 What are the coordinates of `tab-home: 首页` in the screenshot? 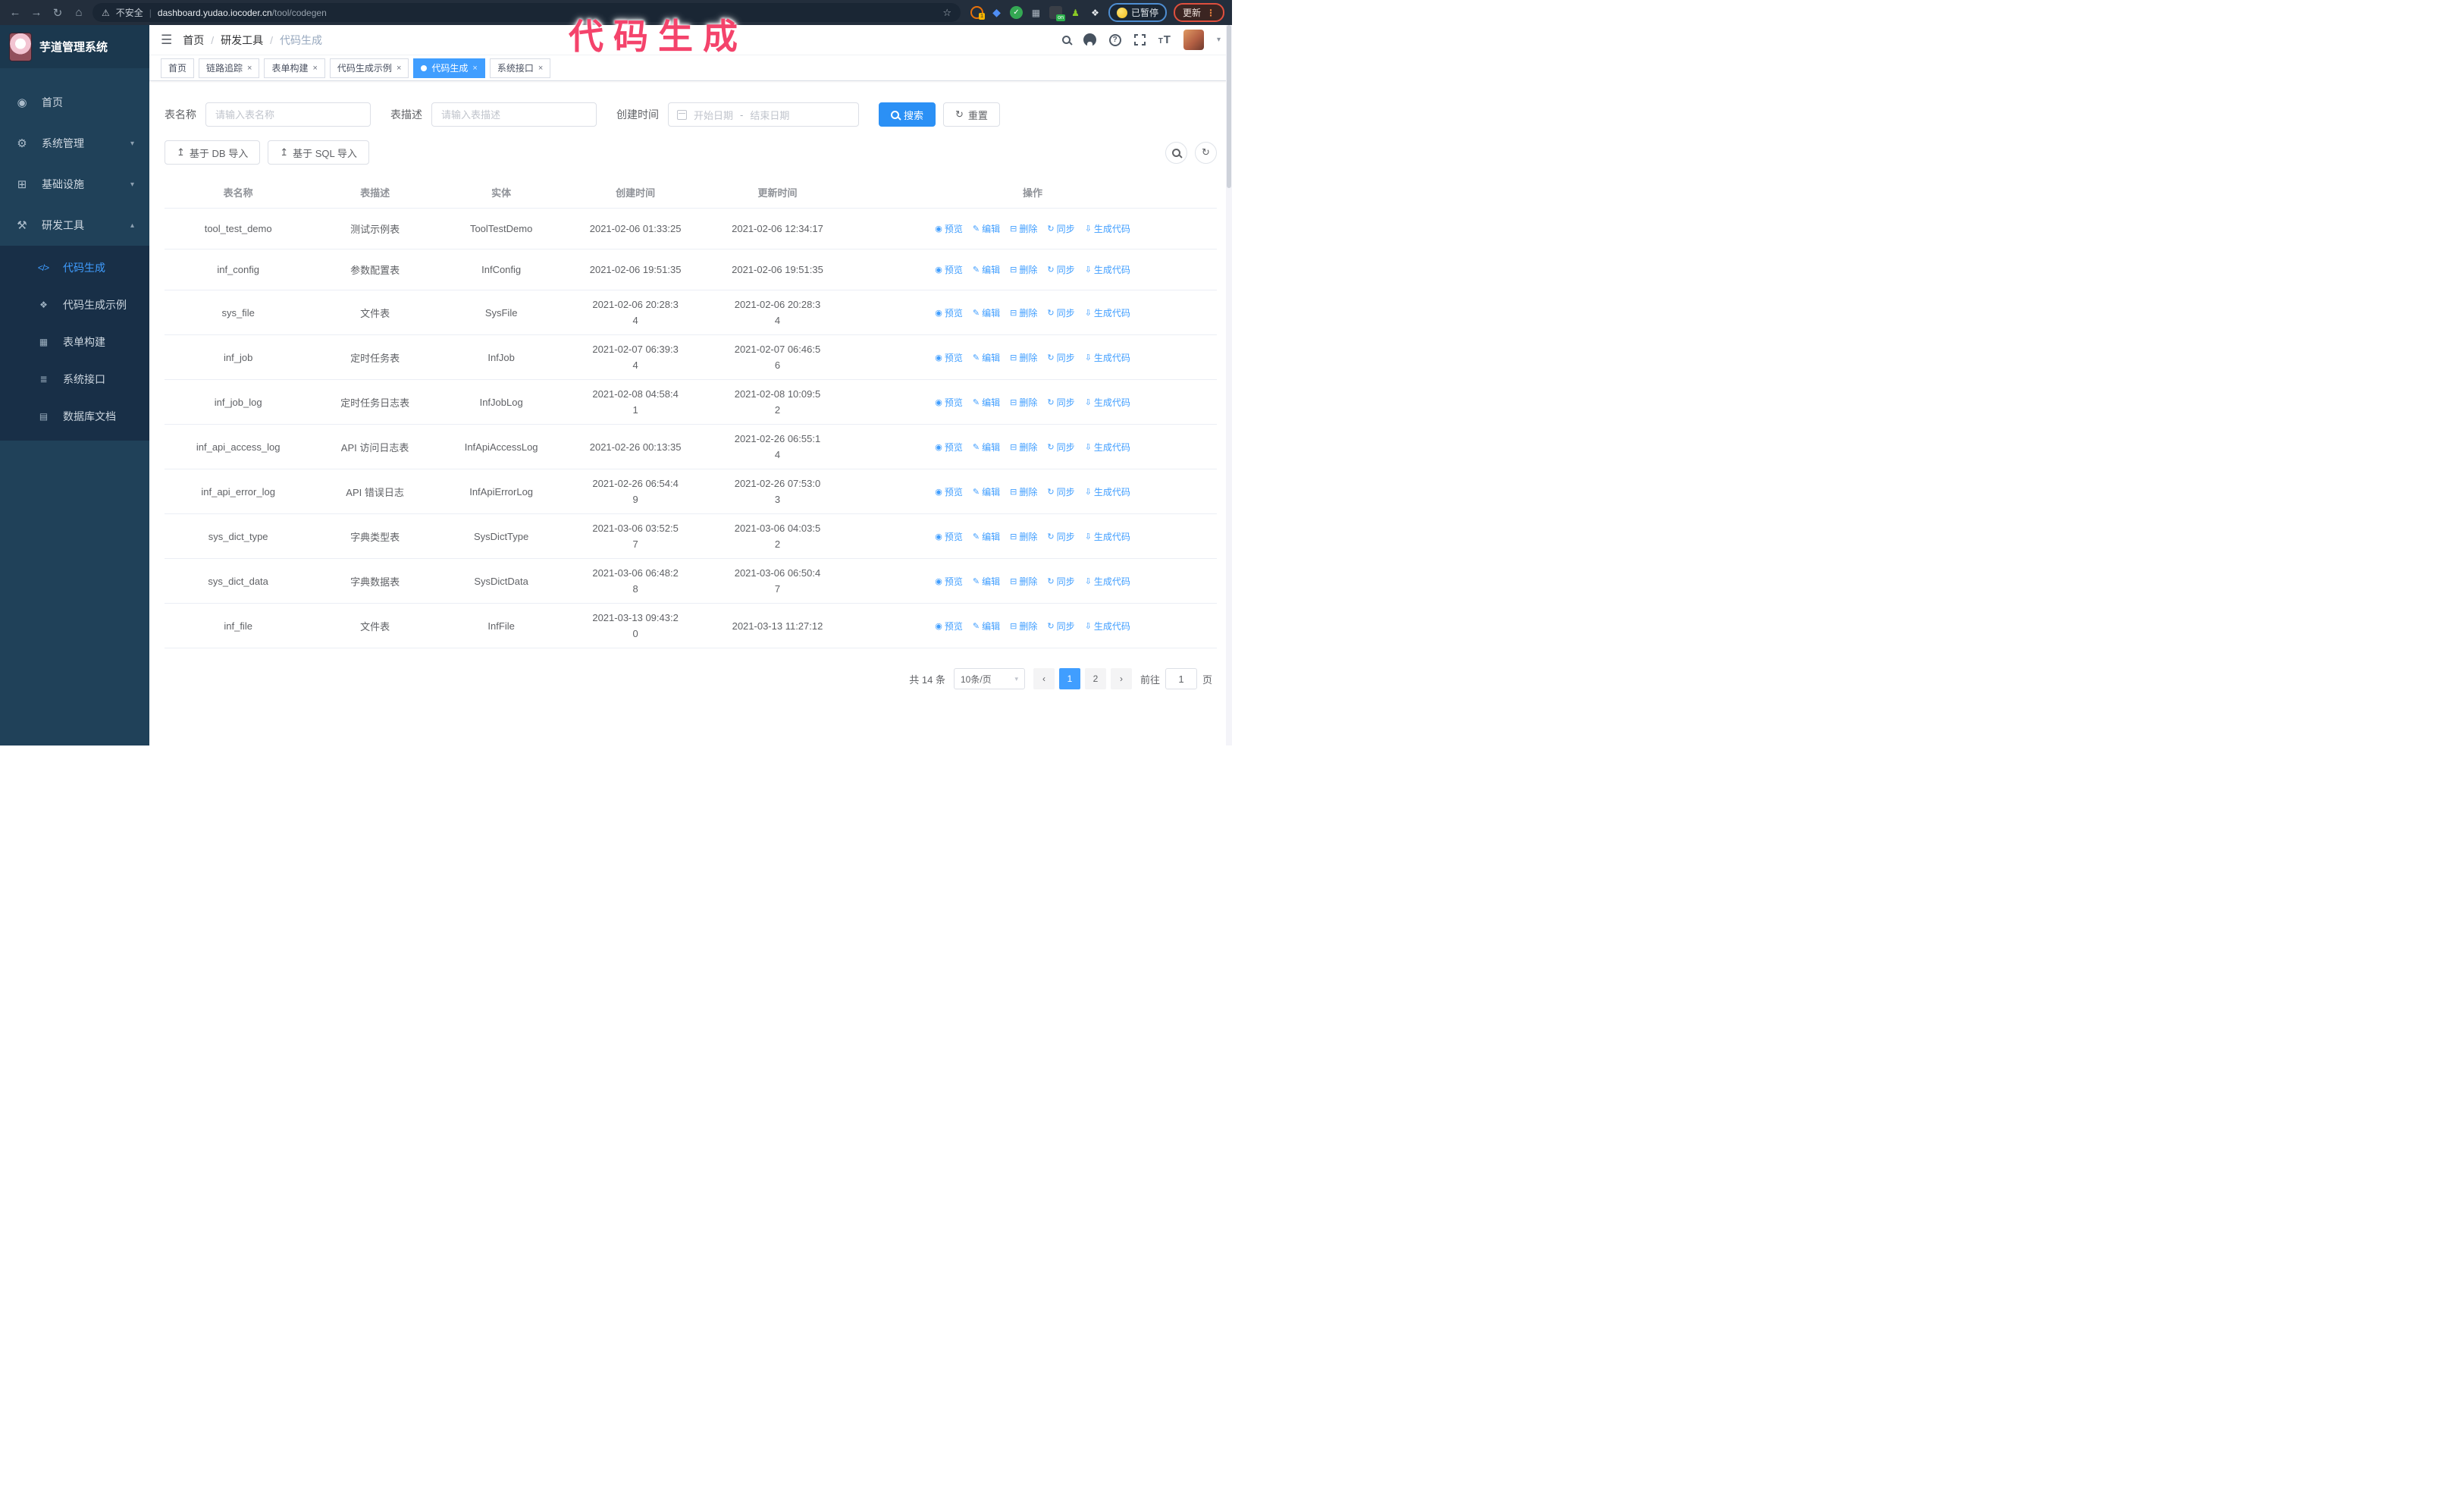 It's located at (178, 68).